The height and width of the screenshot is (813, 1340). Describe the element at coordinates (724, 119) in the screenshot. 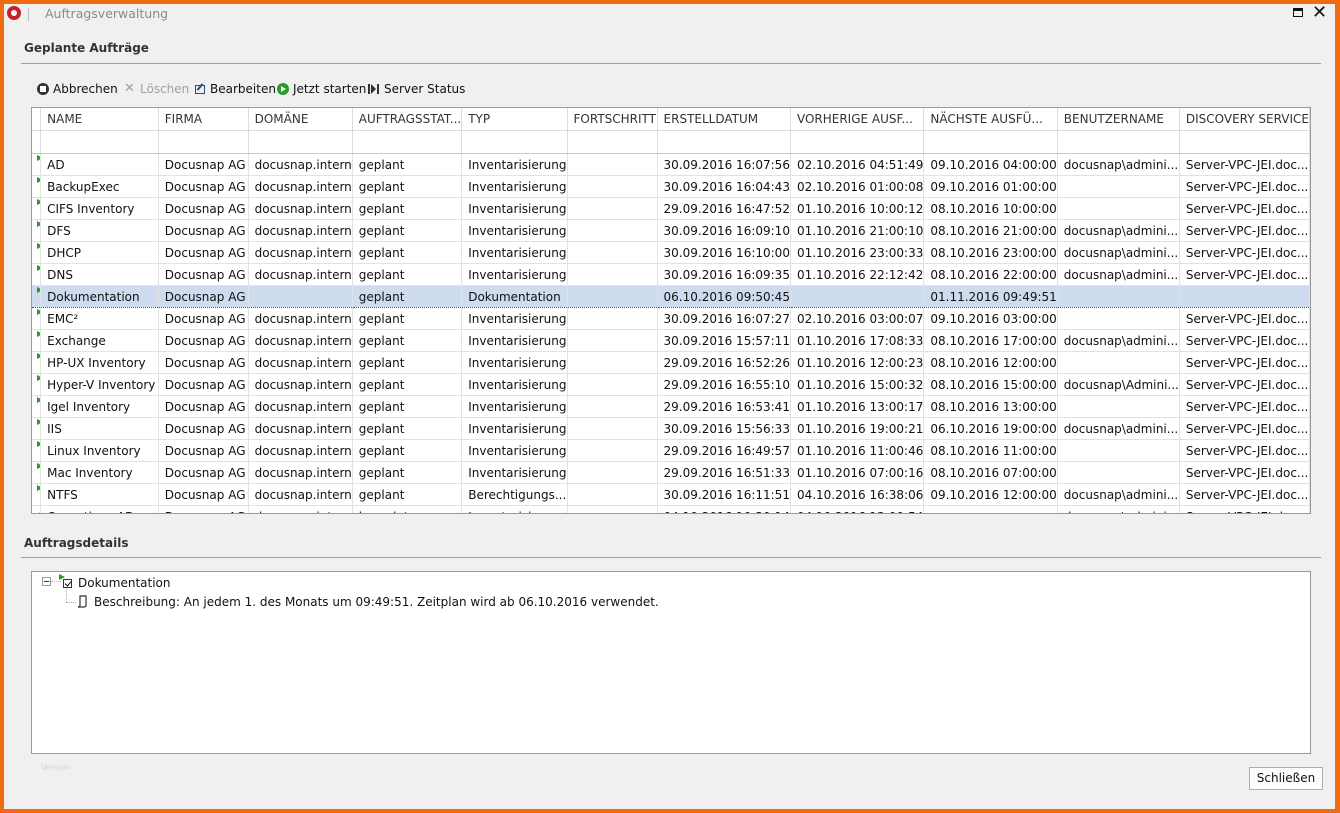

I see `column-header-created: ERSTELLDATUM` at that location.